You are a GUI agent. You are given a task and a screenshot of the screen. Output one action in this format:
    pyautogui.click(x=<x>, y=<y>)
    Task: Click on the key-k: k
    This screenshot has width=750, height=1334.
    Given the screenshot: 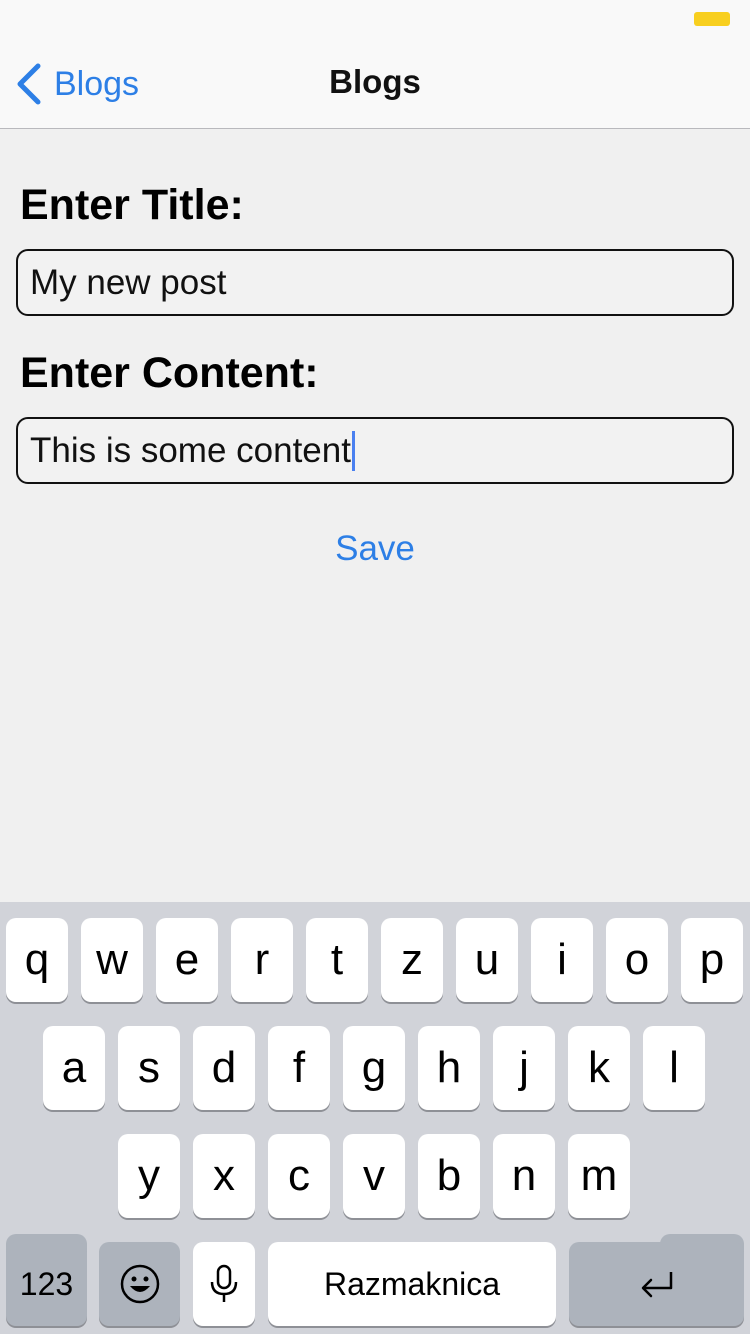 What is the action you would take?
    pyautogui.click(x=599, y=1068)
    